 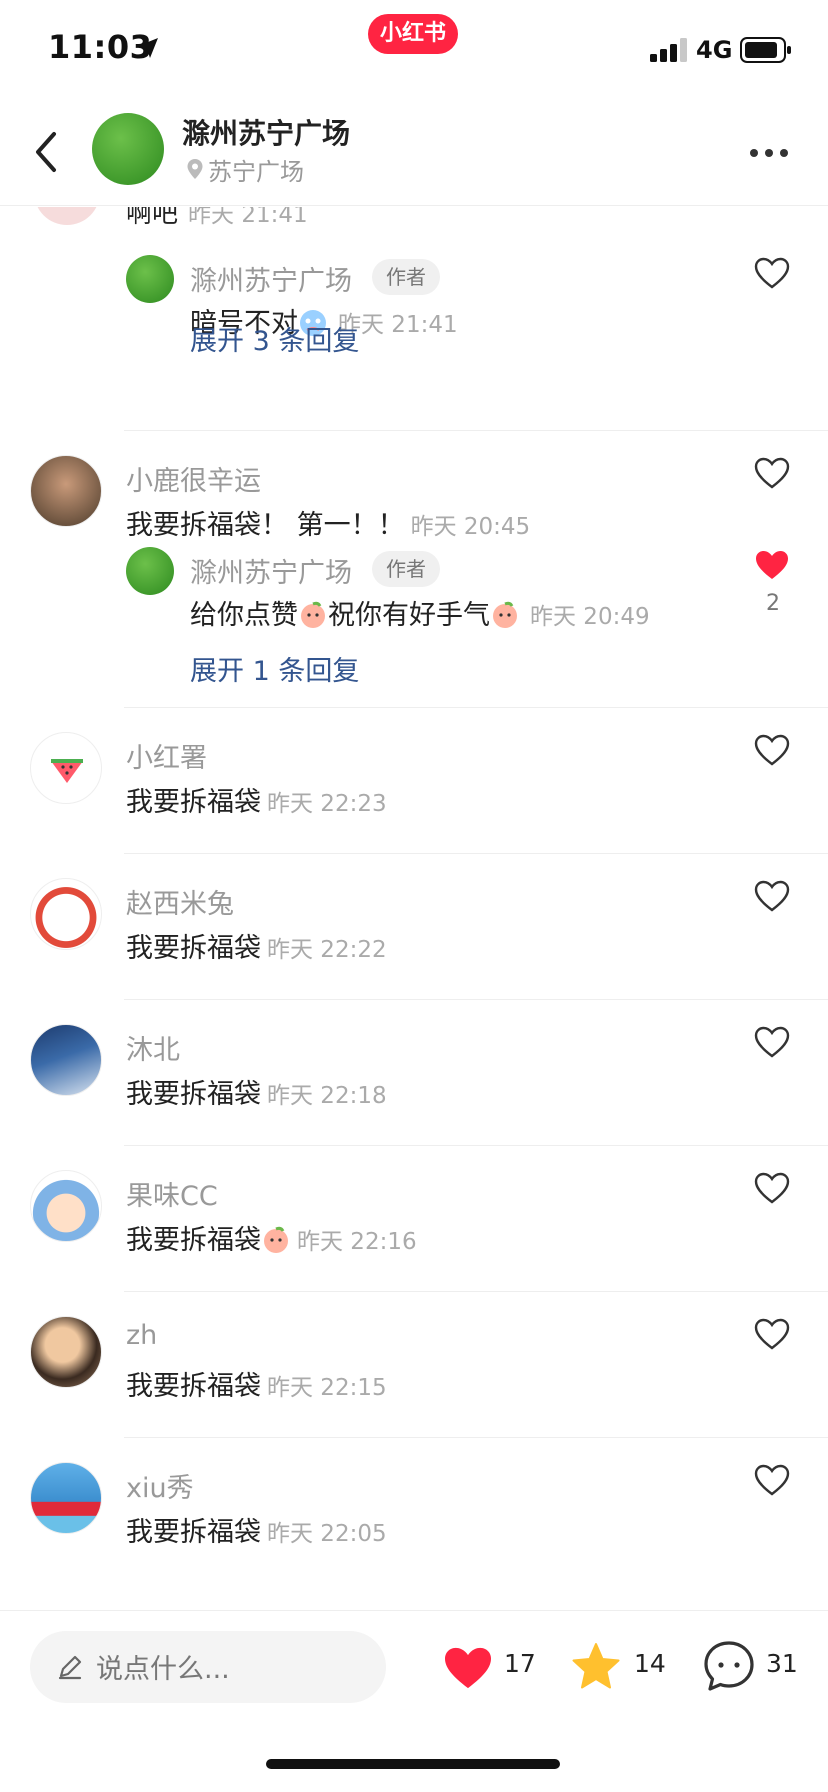 I want to click on comment-time: 昨天 21:41, so click(x=248, y=217).